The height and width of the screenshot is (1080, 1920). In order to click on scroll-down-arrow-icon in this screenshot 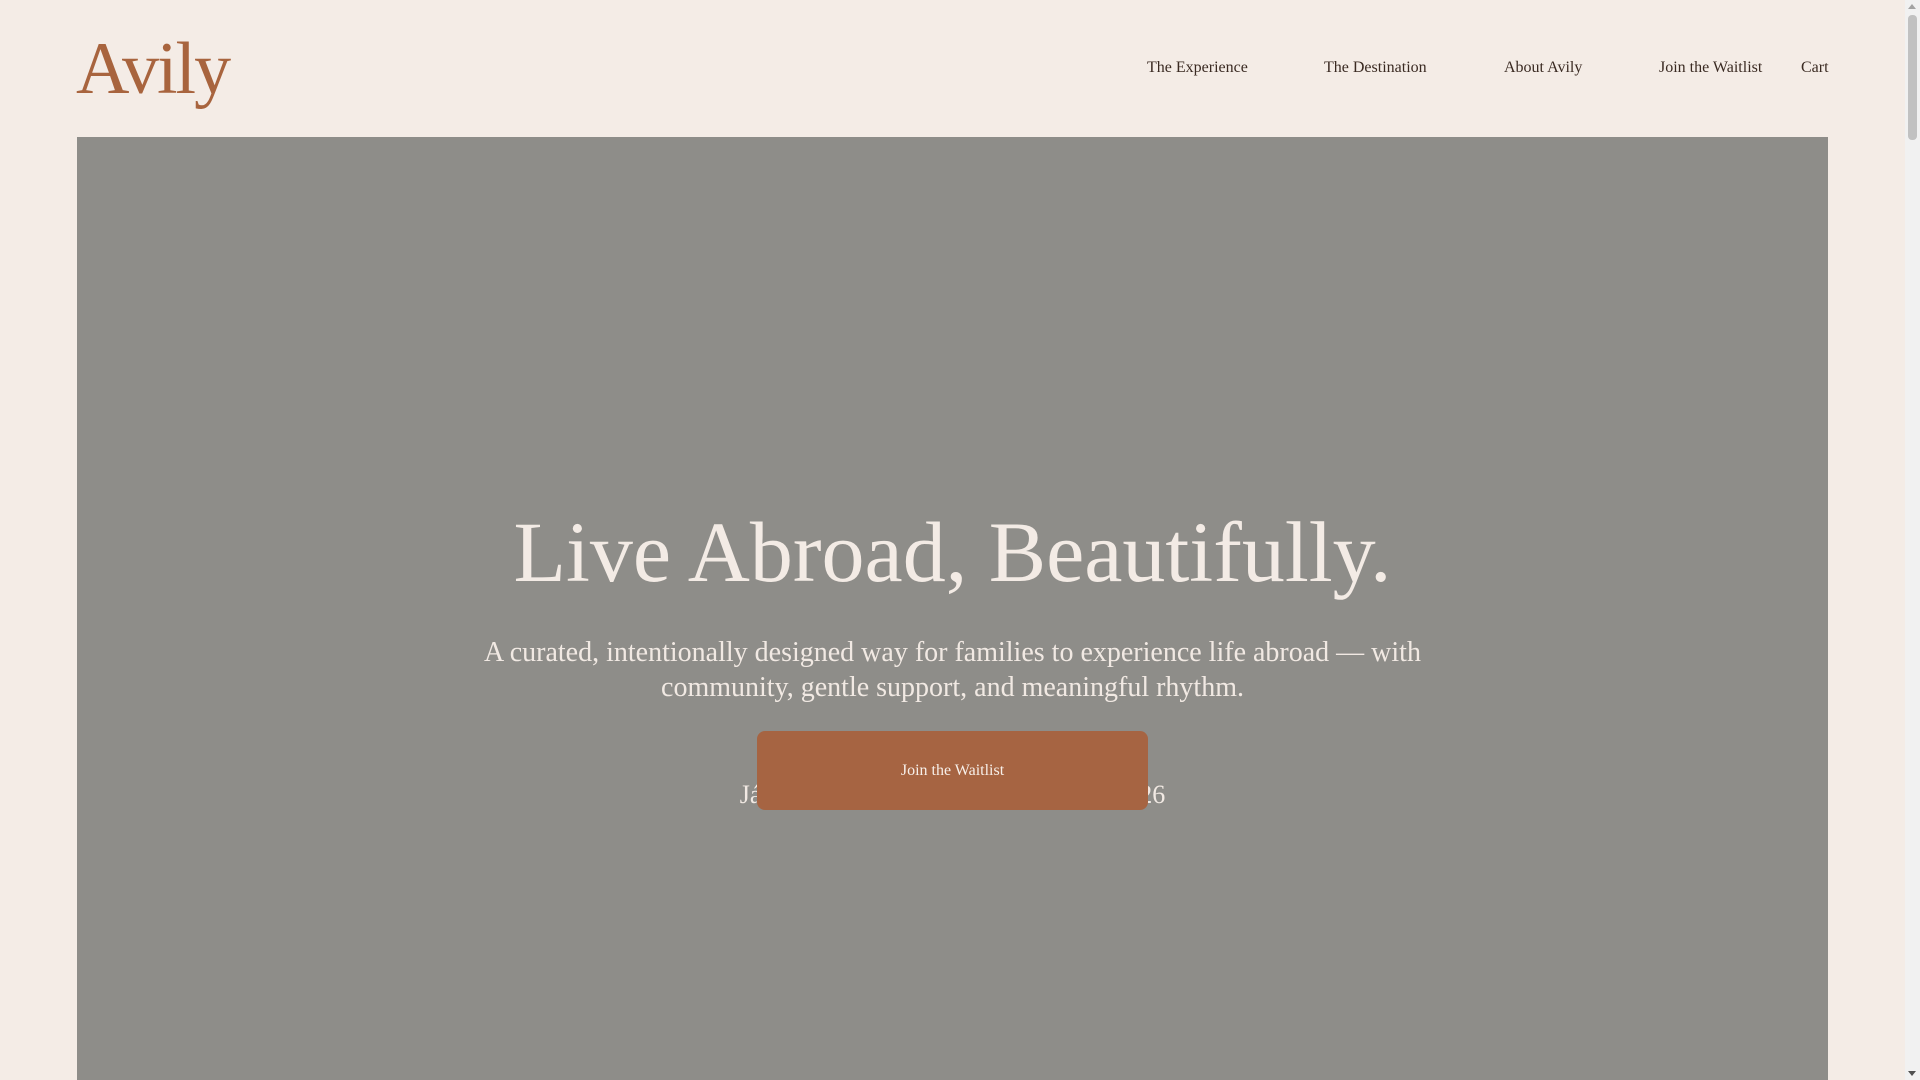, I will do `click(1912, 1073)`.